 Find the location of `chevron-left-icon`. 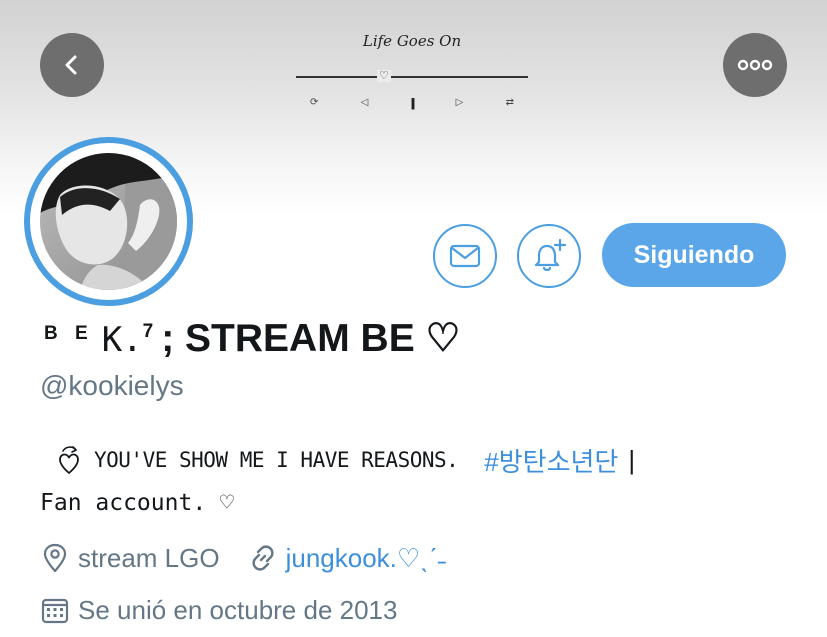

chevron-left-icon is located at coordinates (71, 65).